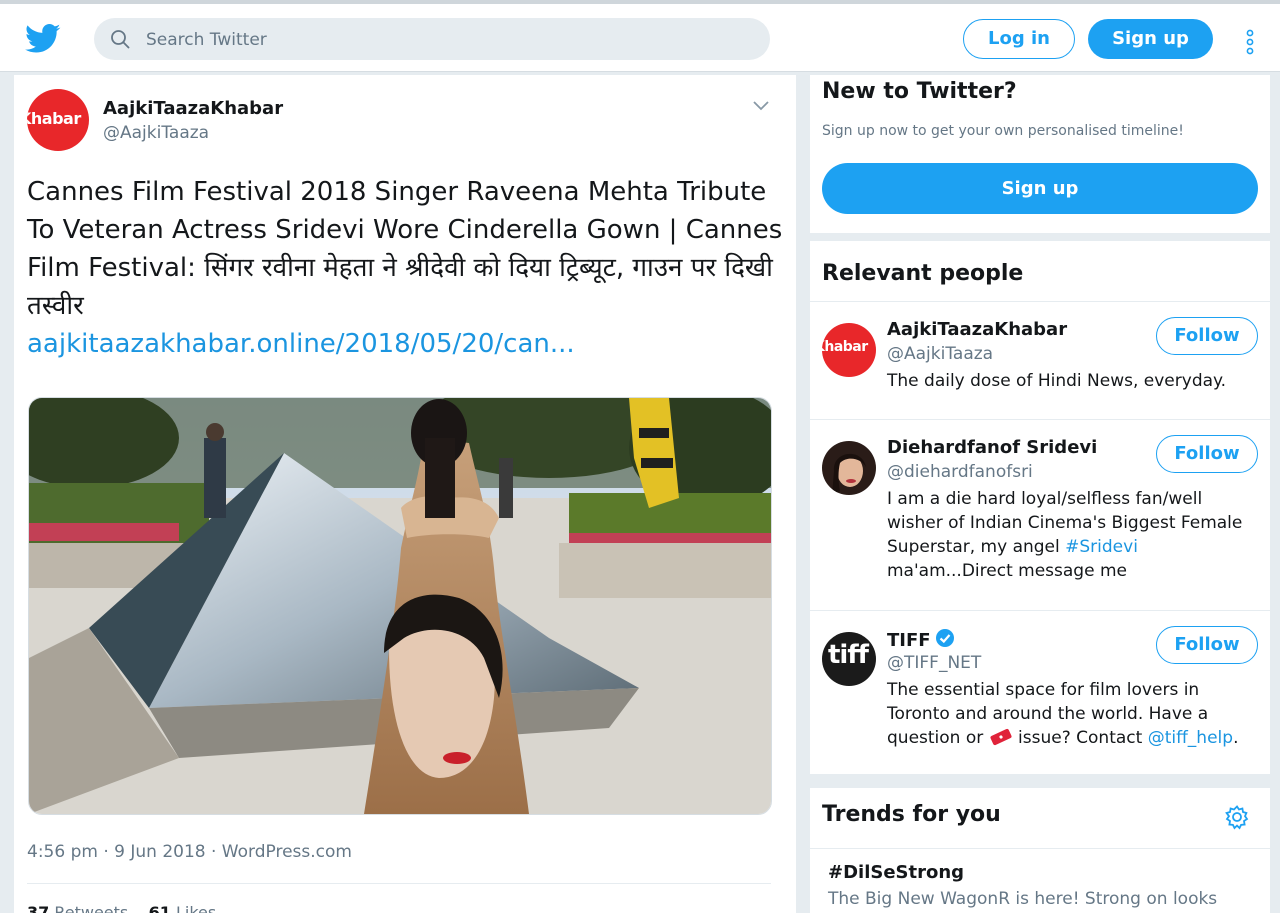 The image size is (1280, 913). I want to click on person-handle: @diehardfanofsri, so click(960, 472).